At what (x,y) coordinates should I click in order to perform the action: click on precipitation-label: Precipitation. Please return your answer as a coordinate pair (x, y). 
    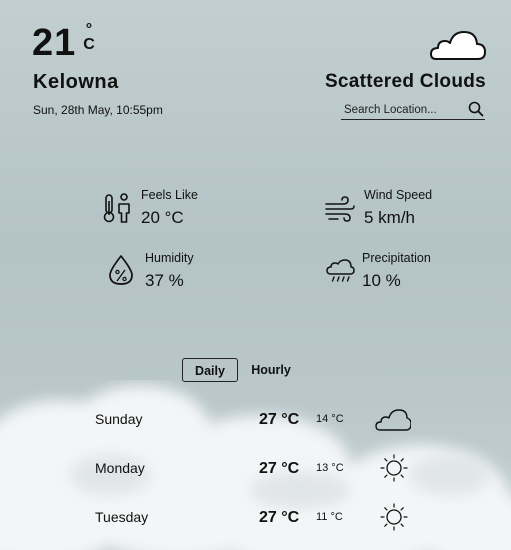
    Looking at the image, I should click on (396, 258).